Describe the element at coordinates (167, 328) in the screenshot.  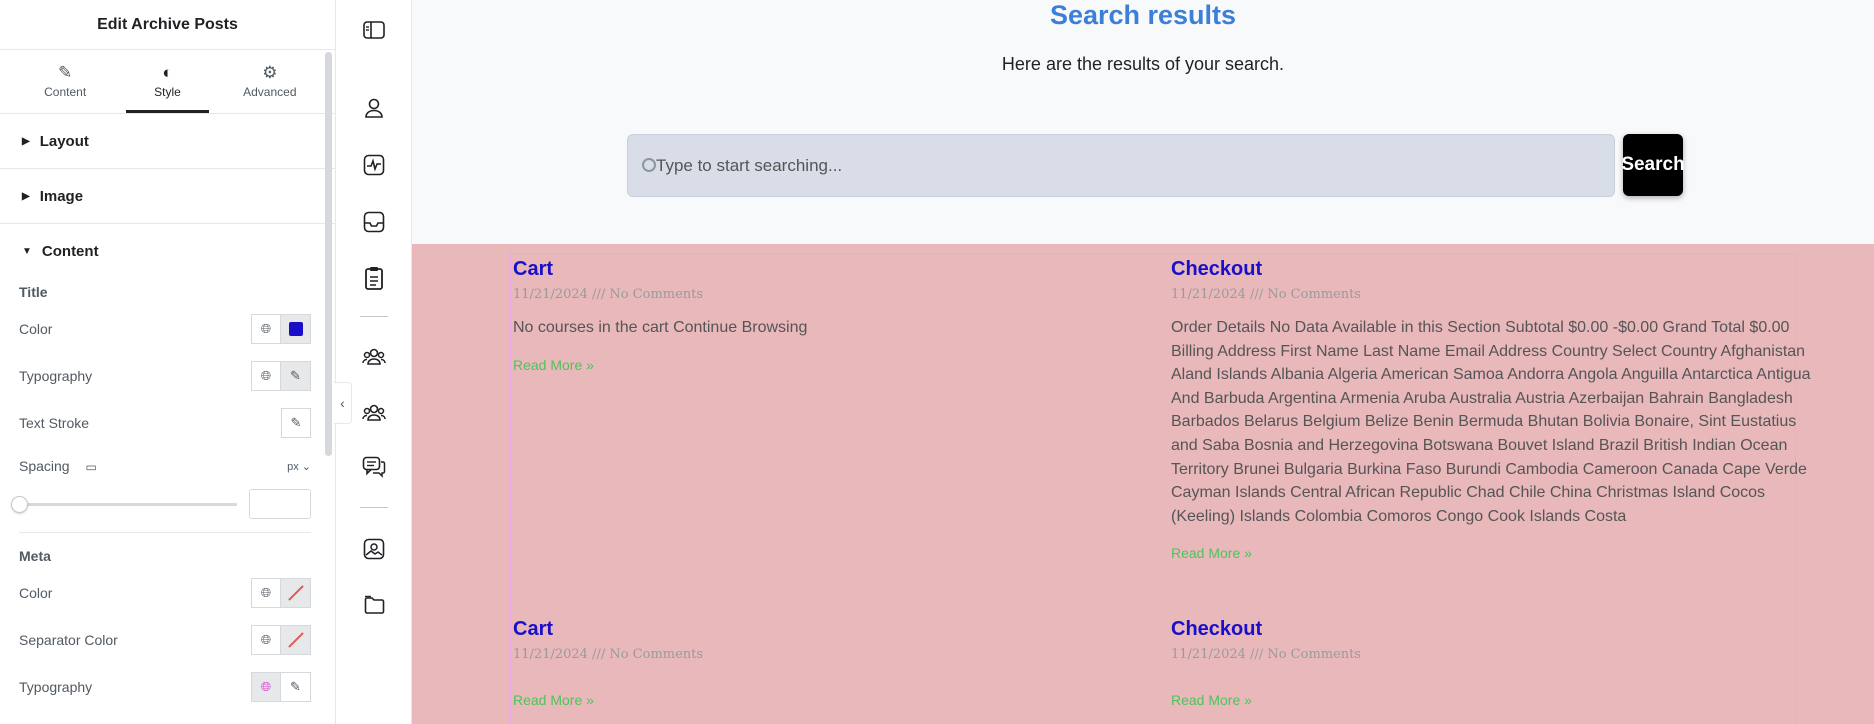
I see `title-color-control: Color 🌐︎` at that location.